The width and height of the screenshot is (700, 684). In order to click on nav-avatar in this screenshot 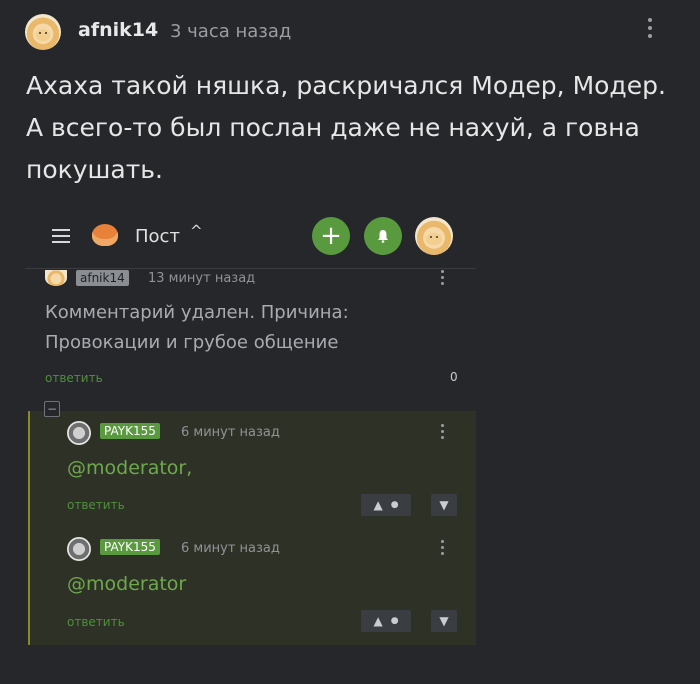, I will do `click(434, 236)`.